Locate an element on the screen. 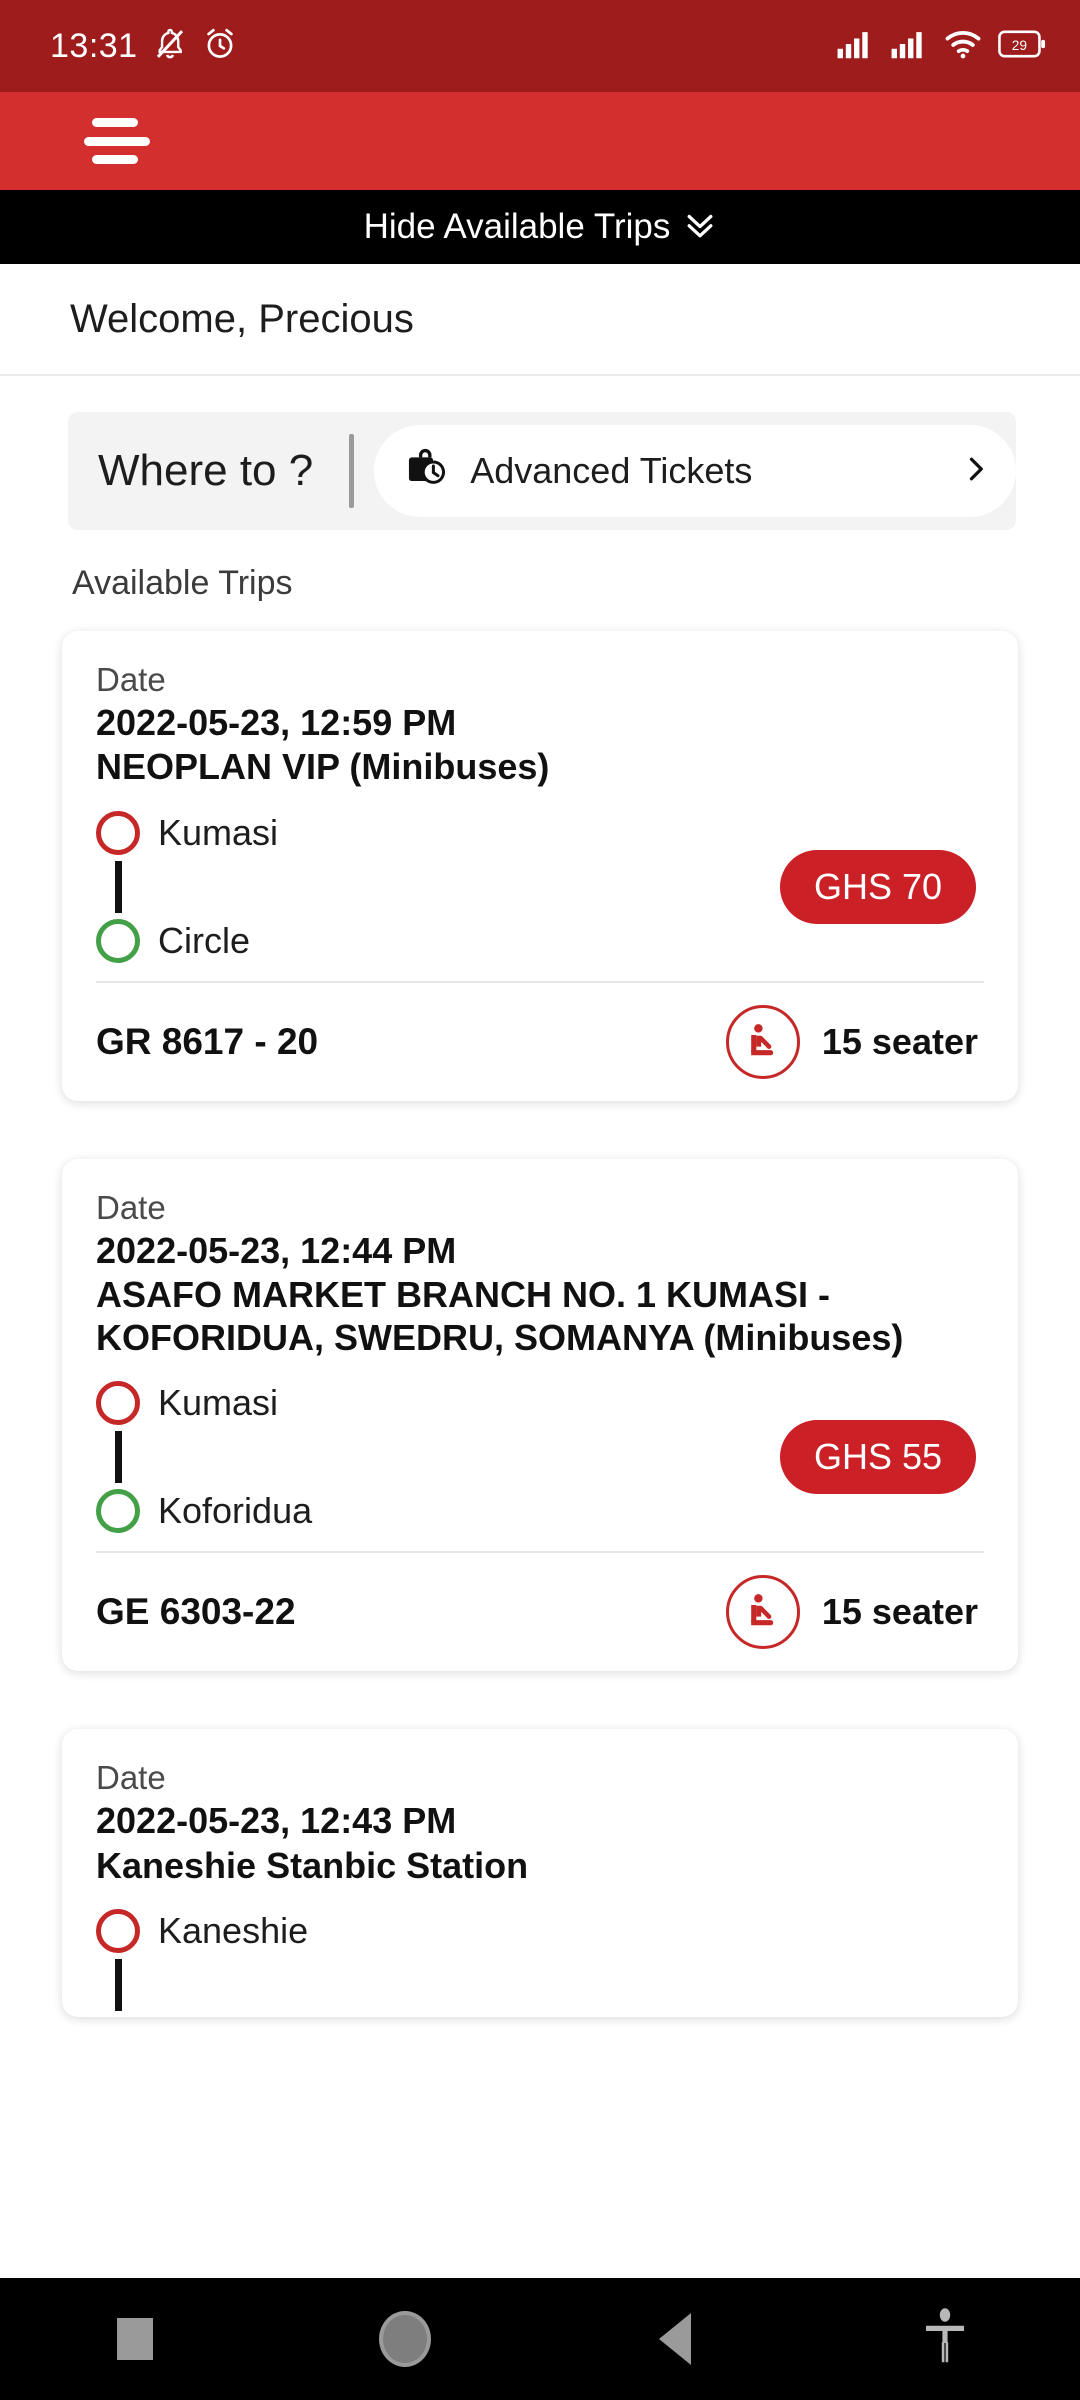  hide-available-trips-button: Hide Available Trips is located at coordinates (540, 227).